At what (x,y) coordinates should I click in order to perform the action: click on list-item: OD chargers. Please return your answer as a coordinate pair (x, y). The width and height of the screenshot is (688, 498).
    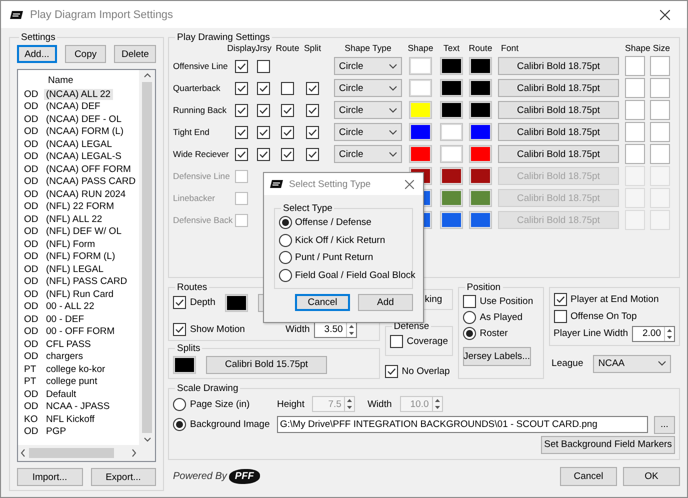
    Looking at the image, I should click on (78, 356).